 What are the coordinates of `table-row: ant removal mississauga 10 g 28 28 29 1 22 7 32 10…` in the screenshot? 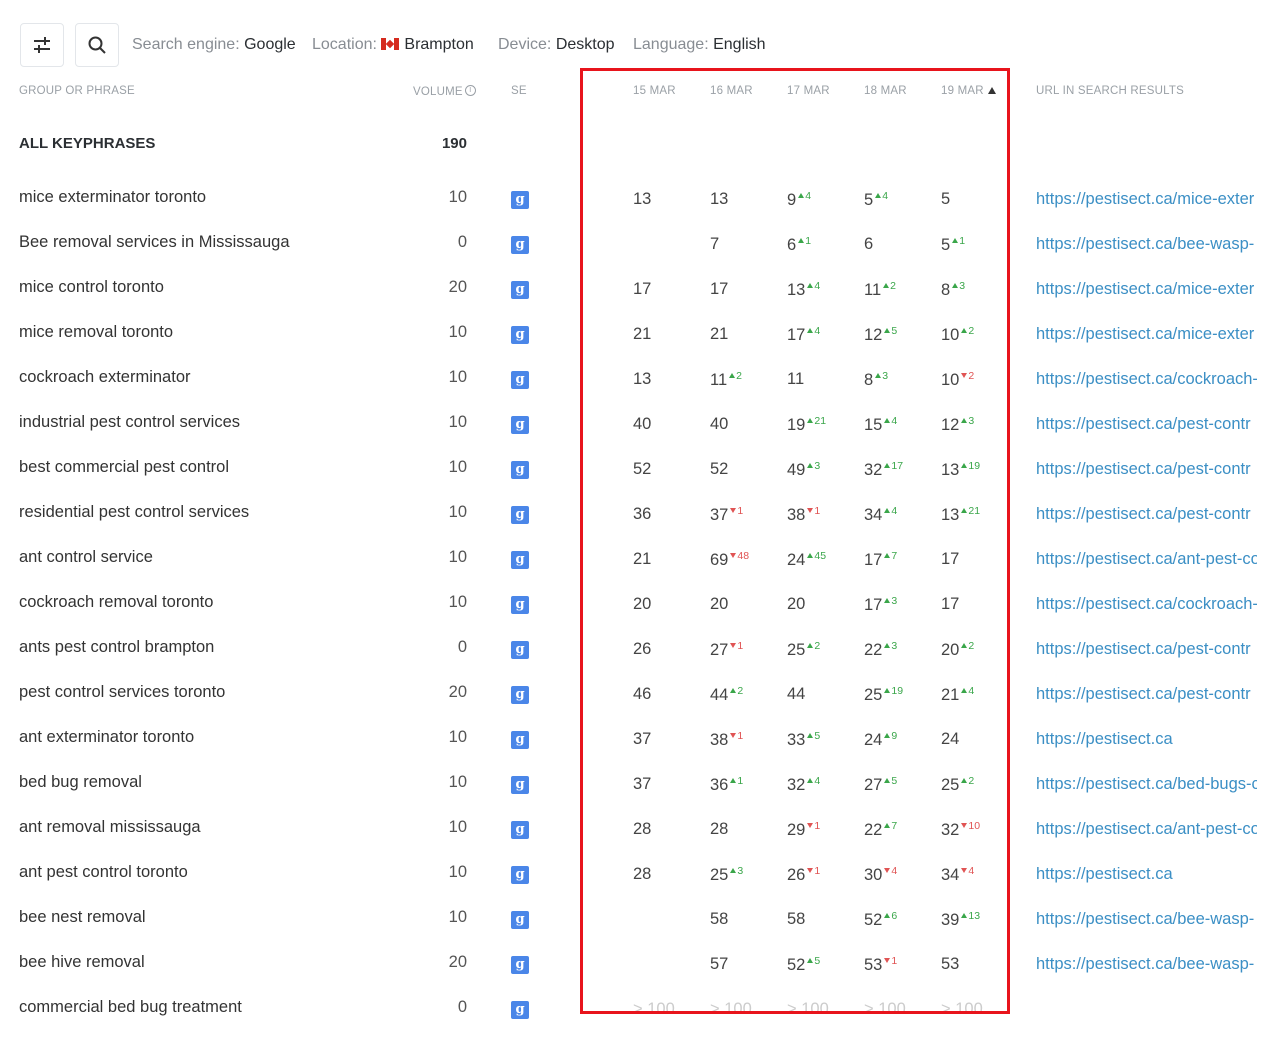 It's located at (637, 841).